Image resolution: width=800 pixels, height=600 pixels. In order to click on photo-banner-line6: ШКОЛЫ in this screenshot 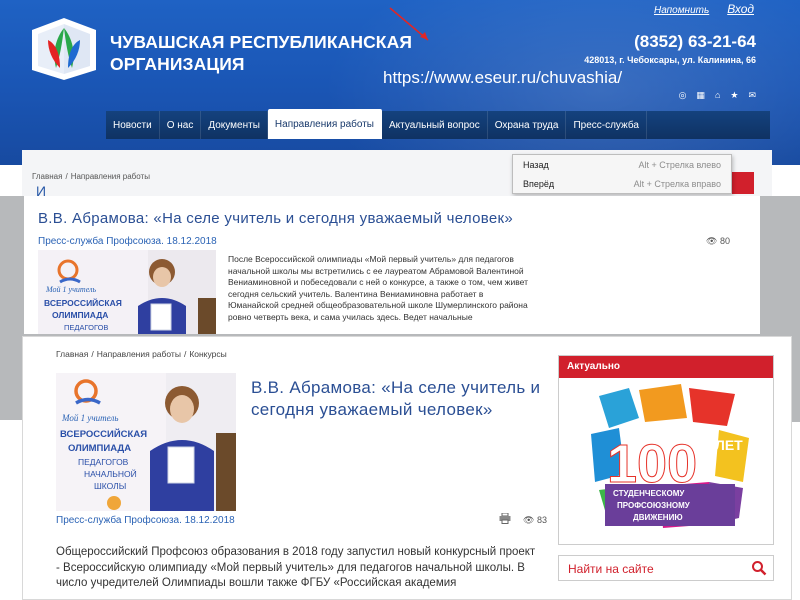, I will do `click(110, 486)`.